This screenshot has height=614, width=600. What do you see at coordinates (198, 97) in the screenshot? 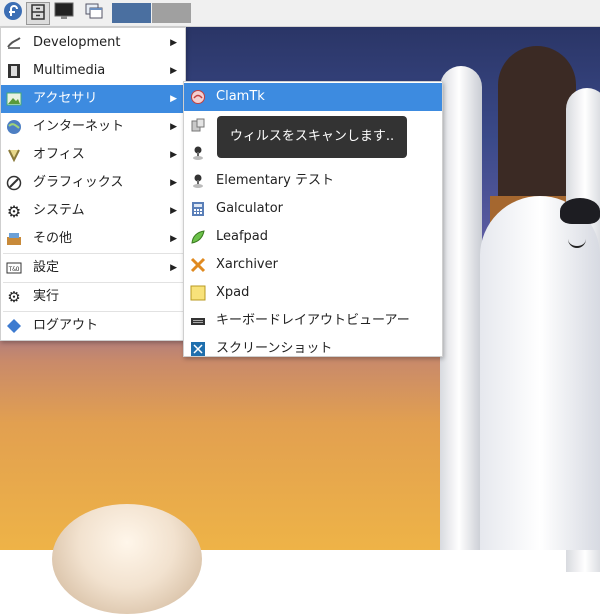
I see `clamtk-icon` at bounding box center [198, 97].